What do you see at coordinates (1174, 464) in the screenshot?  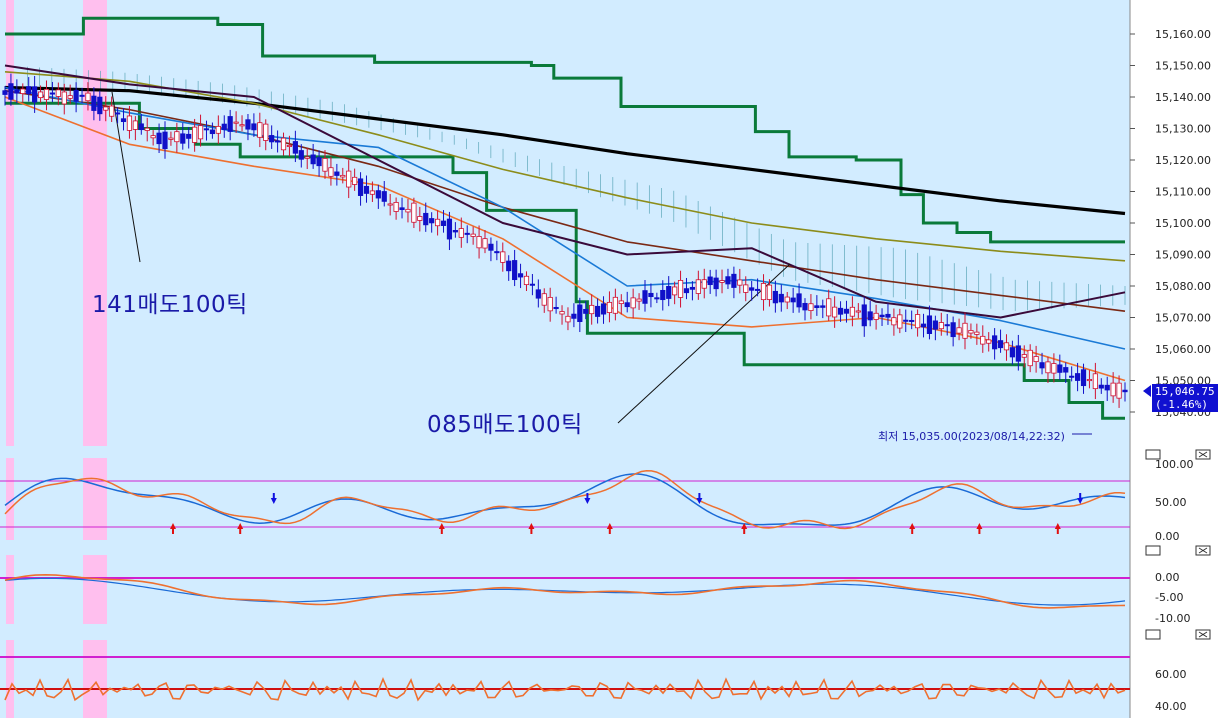 I see `osc1-tick-label: 100.00` at bounding box center [1174, 464].